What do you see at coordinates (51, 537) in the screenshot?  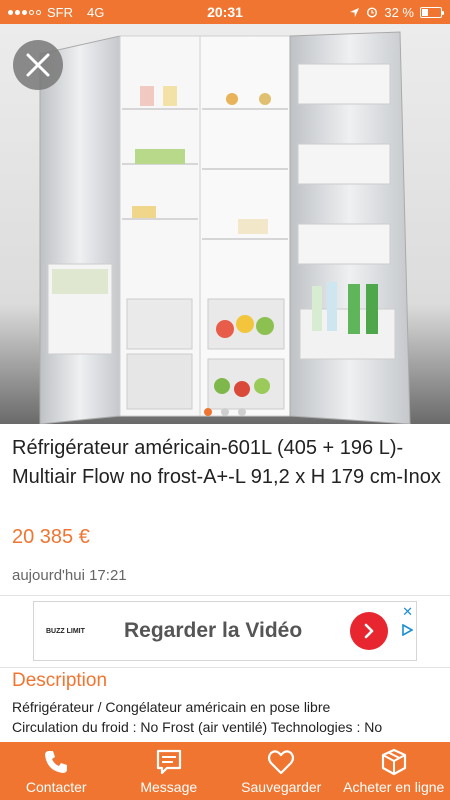 I see `listing-price: 20 385 €` at bounding box center [51, 537].